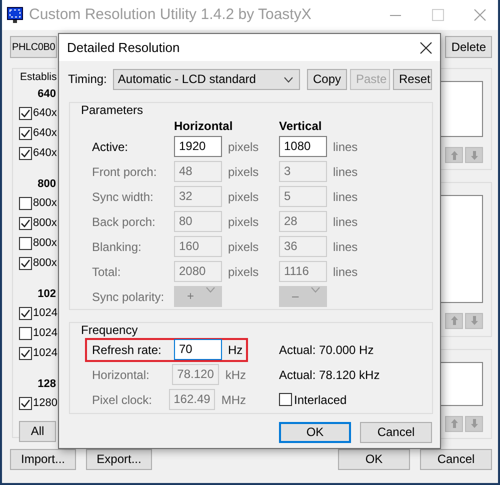 The image size is (500, 485). Describe the element at coordinates (107, 272) in the screenshot. I see `field-label: Total:` at that location.